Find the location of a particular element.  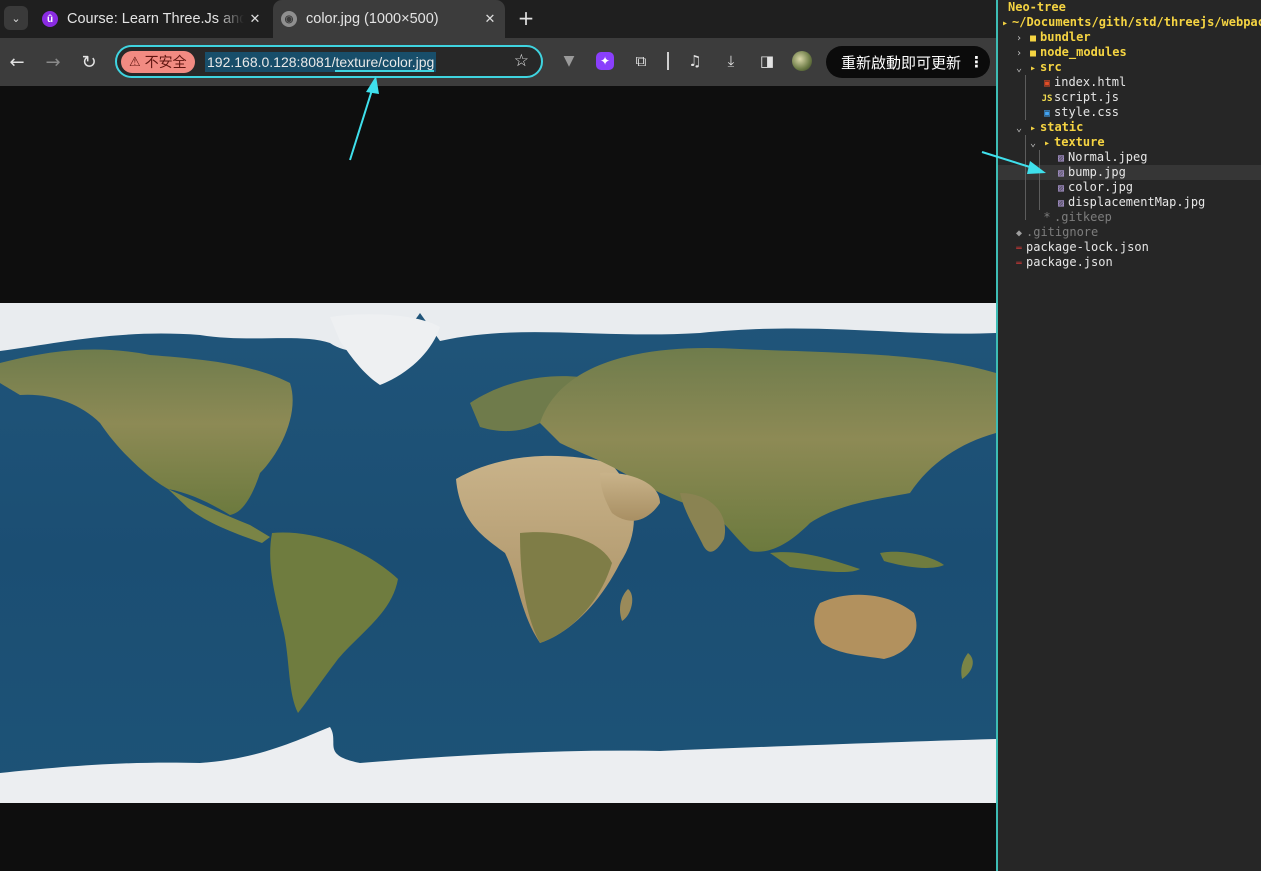

tree-file-style-css: ▣ style.css is located at coordinates (1129, 112).